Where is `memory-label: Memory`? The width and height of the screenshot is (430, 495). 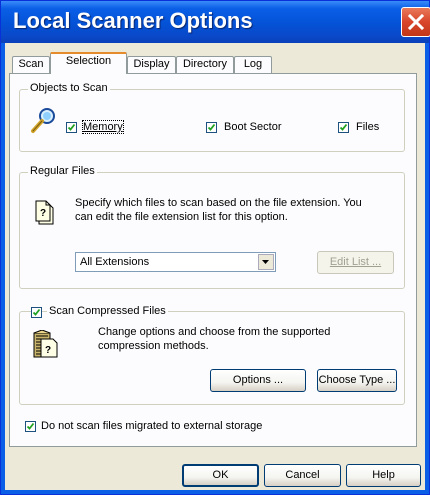 memory-label: Memory is located at coordinates (103, 127).